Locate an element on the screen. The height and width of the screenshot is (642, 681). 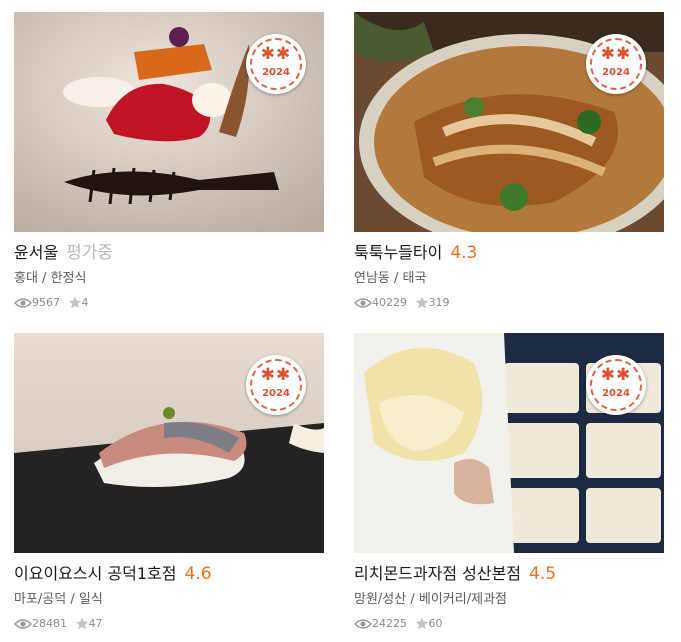
restaurant-stats: 9567 4 is located at coordinates (179, 303).